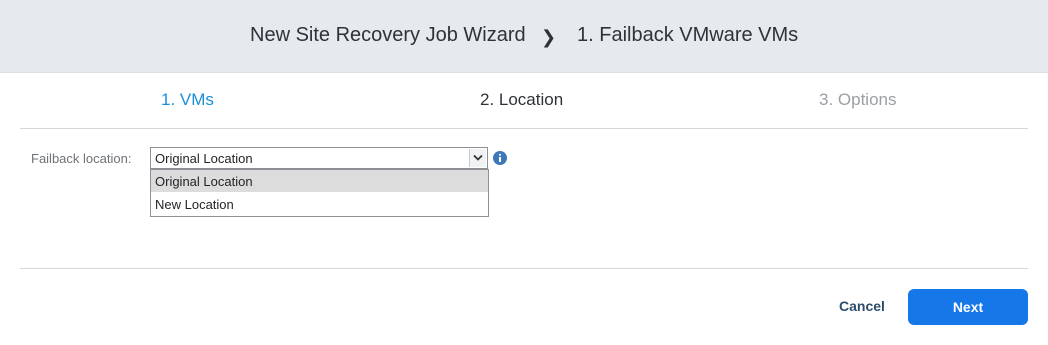  Describe the element at coordinates (194, 204) in the screenshot. I see `option-label: New Location` at that location.